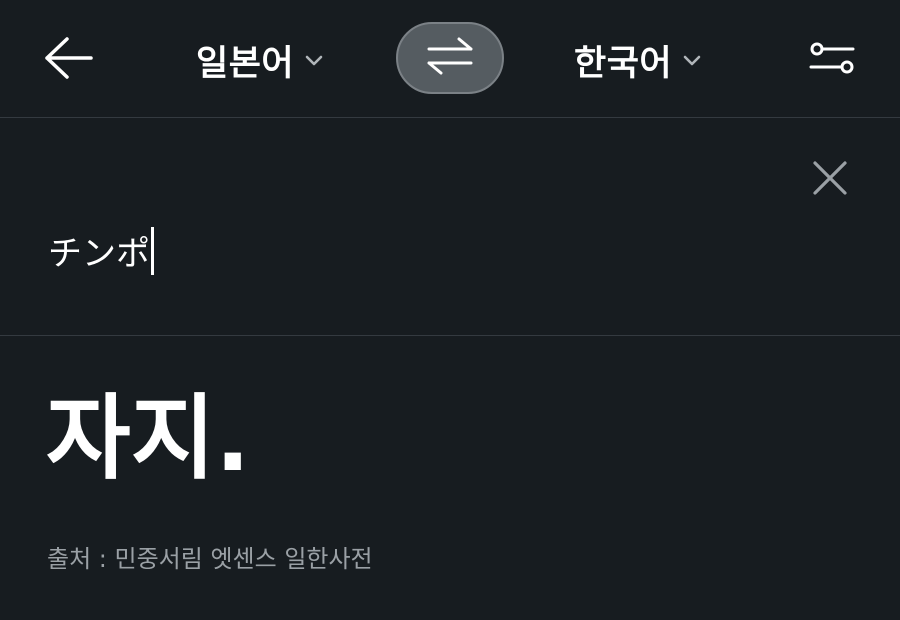 The image size is (900, 620). I want to click on toggles-settings-icon, so click(832, 60).